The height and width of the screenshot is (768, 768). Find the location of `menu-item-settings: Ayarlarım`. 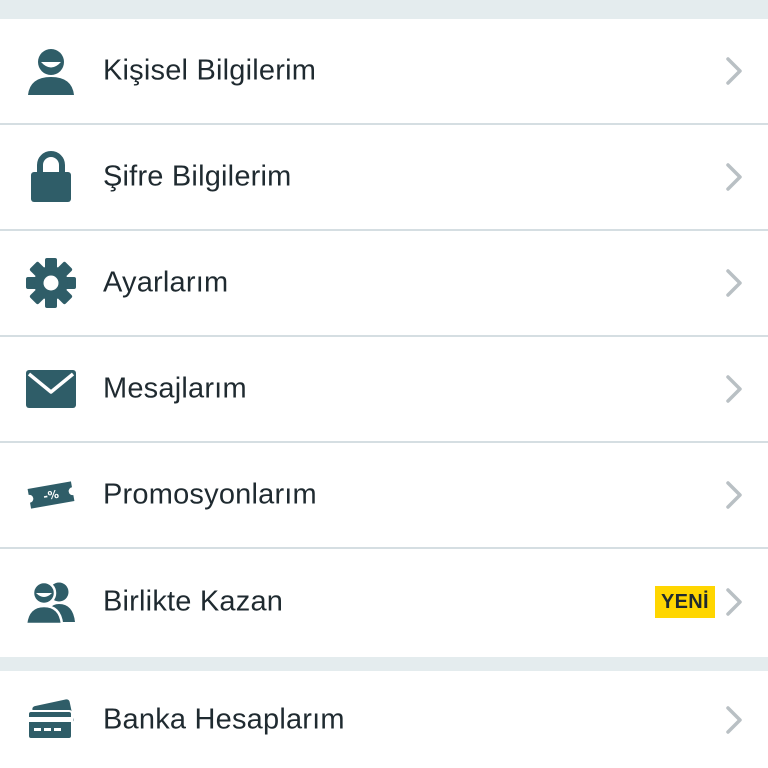

menu-item-settings: Ayarlarım is located at coordinates (384, 284).